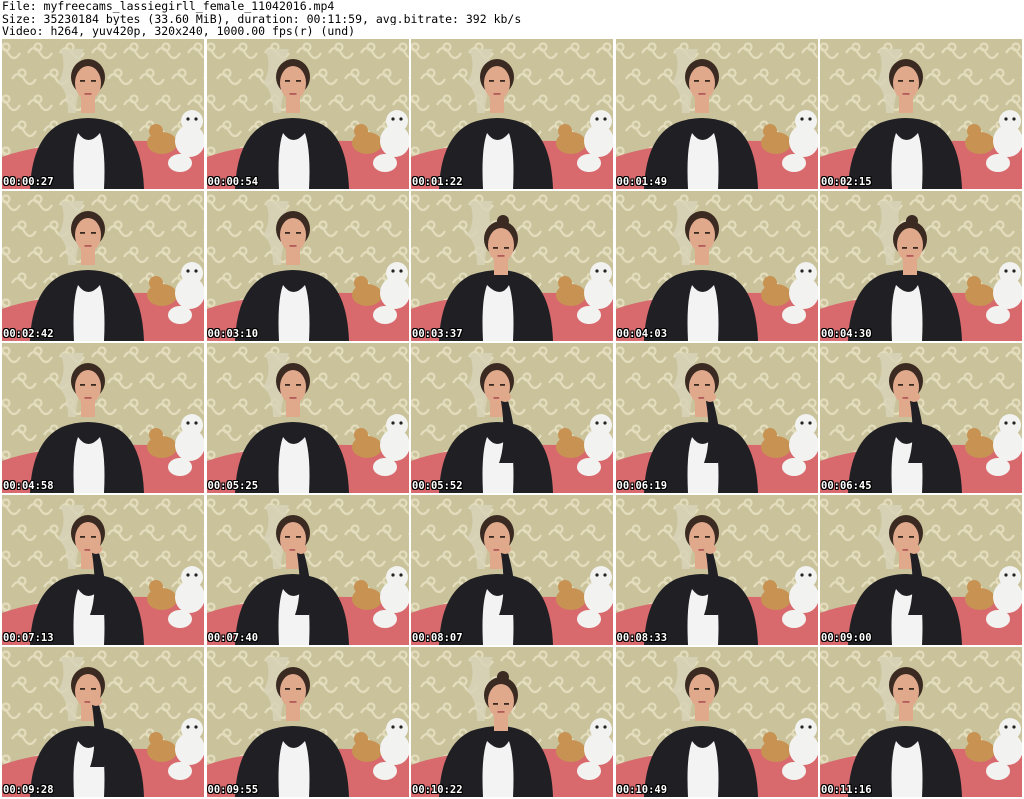  What do you see at coordinates (642, 334) in the screenshot?
I see `frame-timestamp: 00:04:03` at bounding box center [642, 334].